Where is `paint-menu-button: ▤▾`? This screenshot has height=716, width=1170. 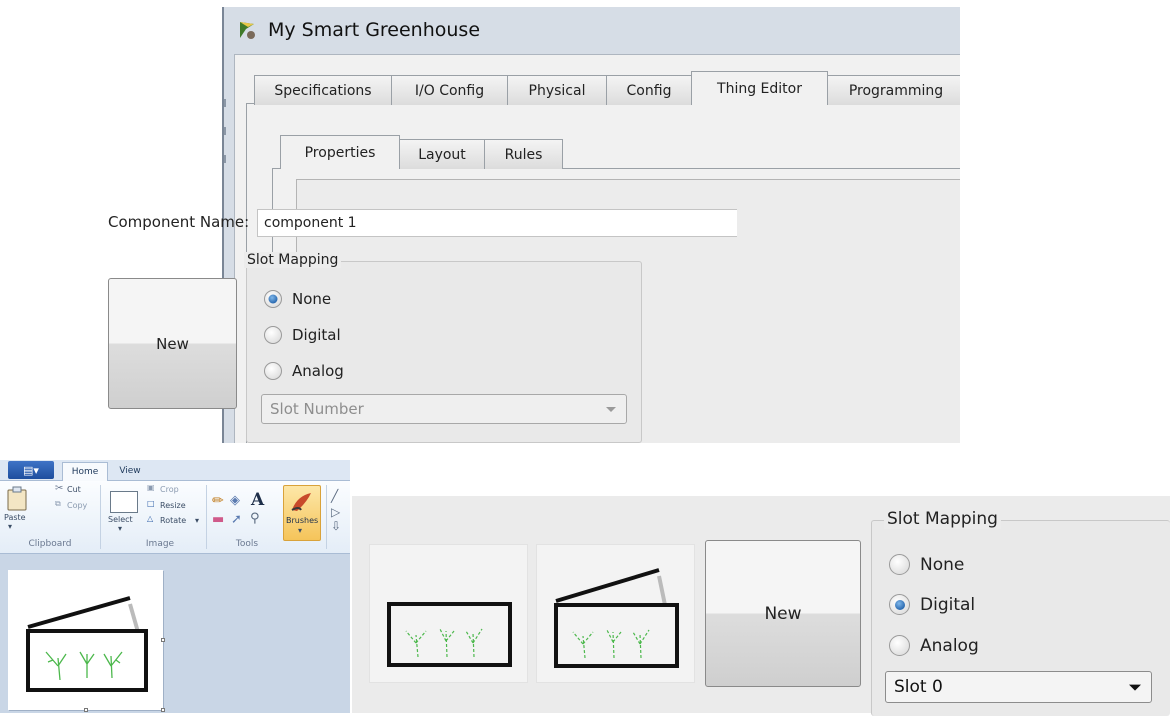 paint-menu-button: ▤▾ is located at coordinates (31, 470).